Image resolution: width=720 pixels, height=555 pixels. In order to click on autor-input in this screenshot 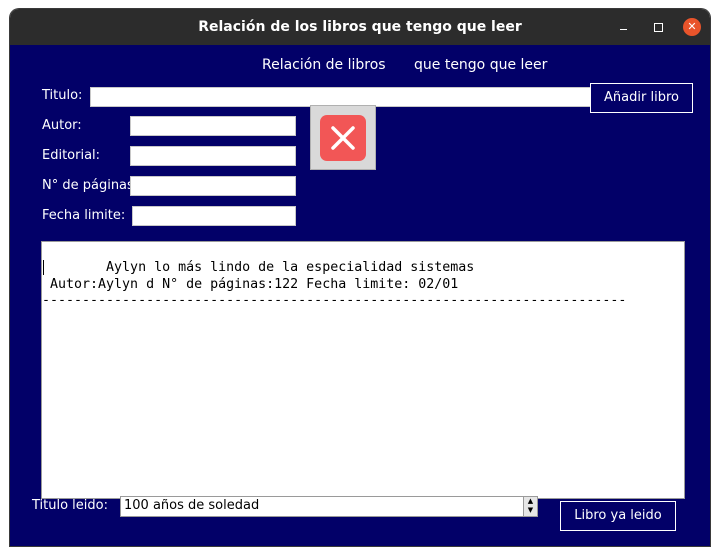, I will do `click(213, 126)`.